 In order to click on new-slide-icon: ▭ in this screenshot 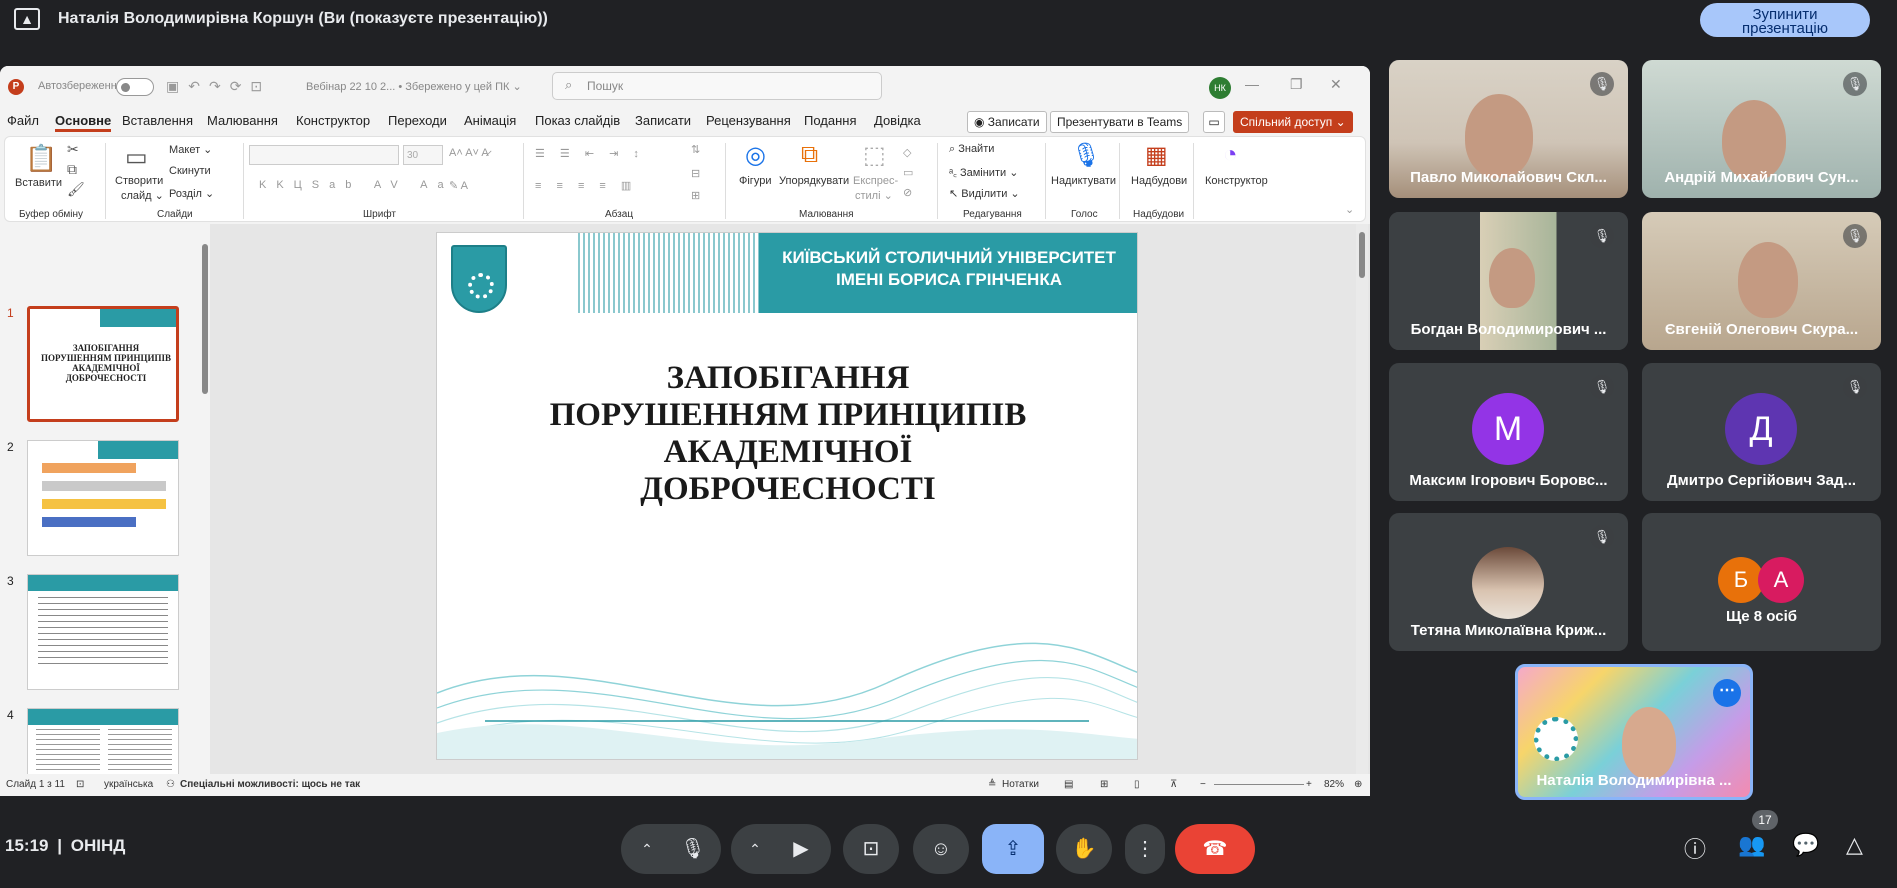, I will do `click(136, 157)`.